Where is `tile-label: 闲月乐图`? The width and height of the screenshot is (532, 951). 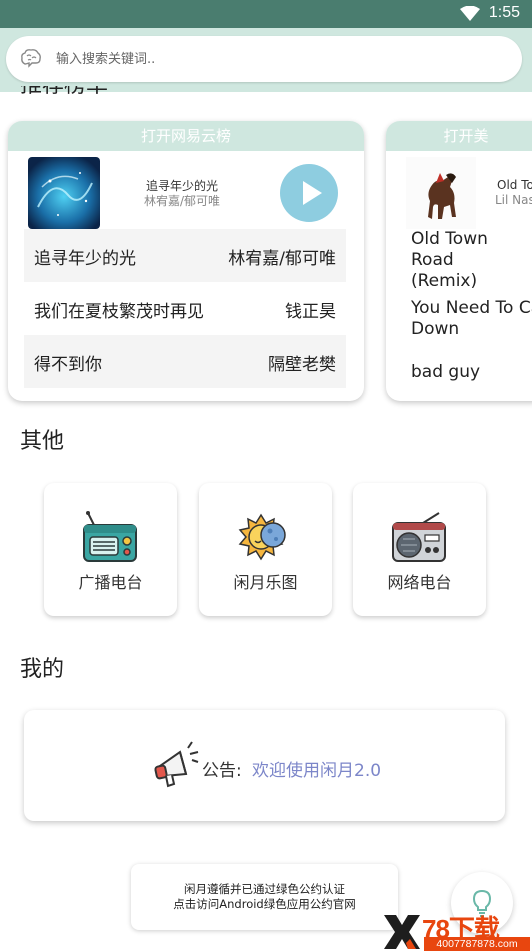 tile-label: 闲月乐图 is located at coordinates (265, 582).